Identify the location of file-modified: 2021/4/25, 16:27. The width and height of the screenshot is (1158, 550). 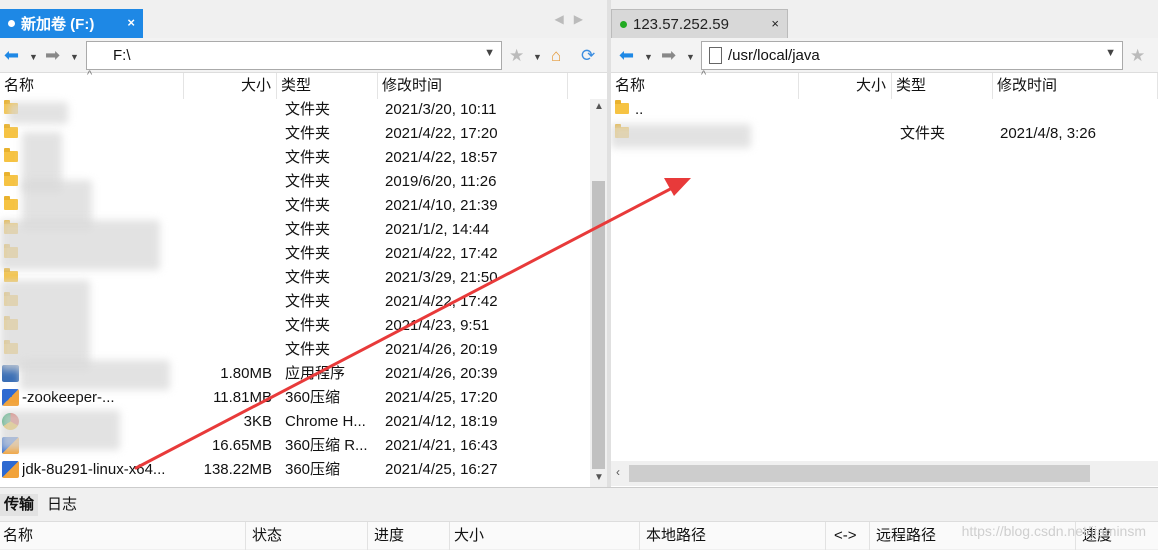
(441, 469).